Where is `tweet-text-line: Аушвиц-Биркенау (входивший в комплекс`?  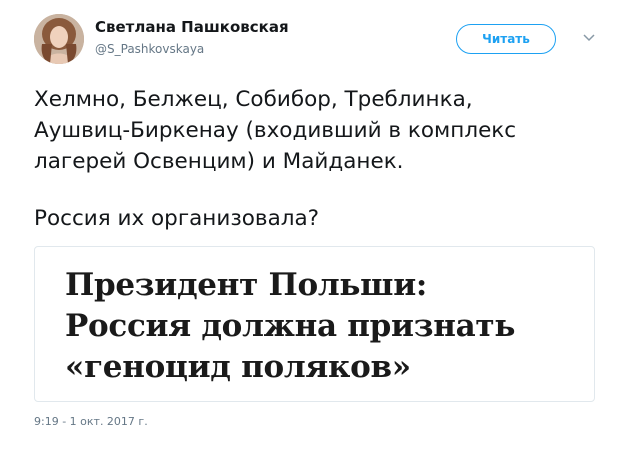 tweet-text-line: Аушвиц-Биркенау (входивший в комплекс is located at coordinates (275, 130).